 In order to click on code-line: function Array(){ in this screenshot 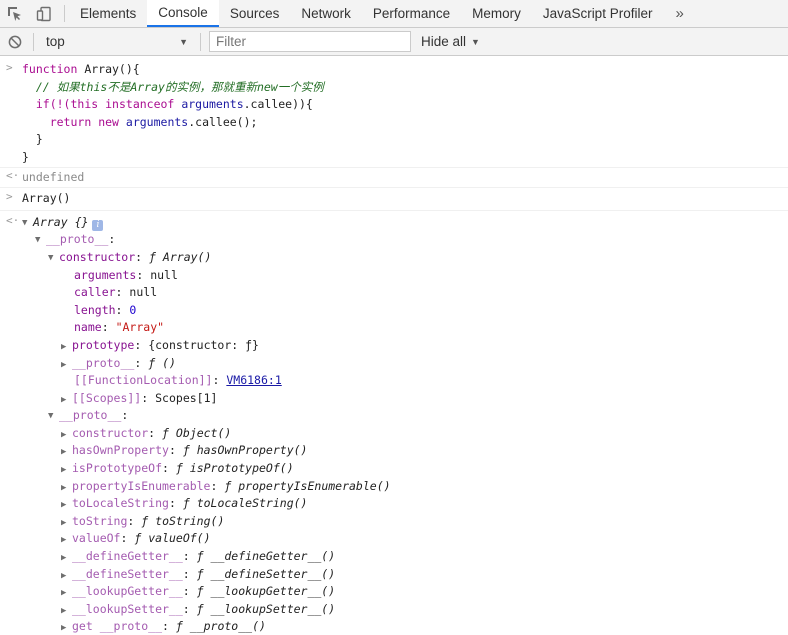, I will do `click(81, 69)`.